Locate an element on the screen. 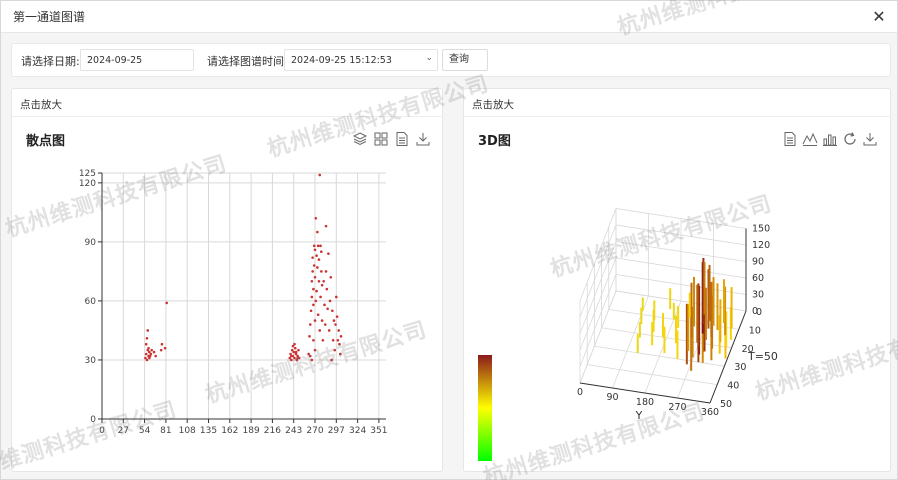 The image size is (898, 480). x-axis-label: Y is located at coordinates (639, 415).